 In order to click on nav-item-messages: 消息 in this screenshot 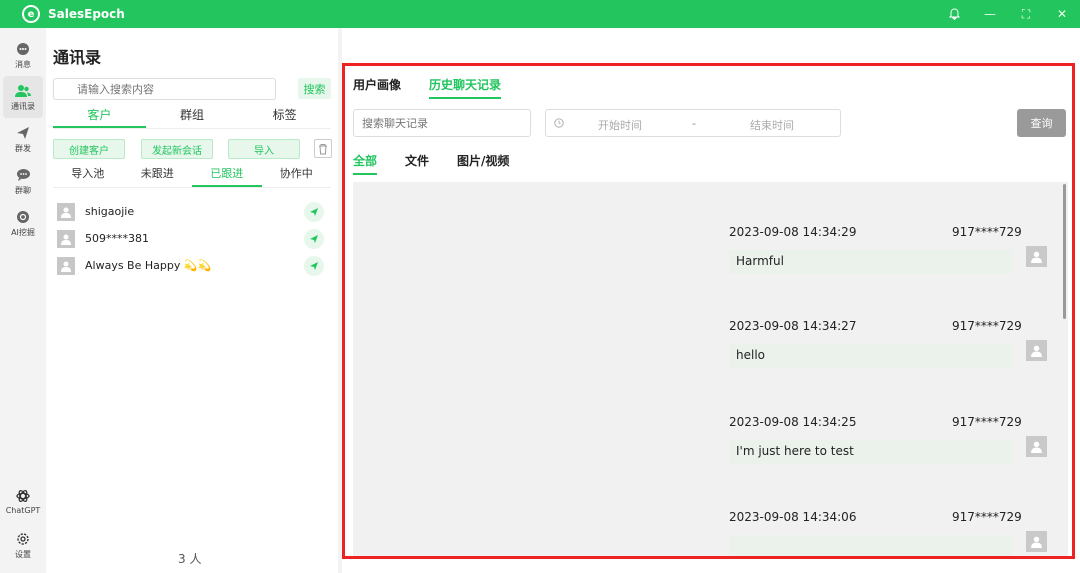, I will do `click(23, 55)`.